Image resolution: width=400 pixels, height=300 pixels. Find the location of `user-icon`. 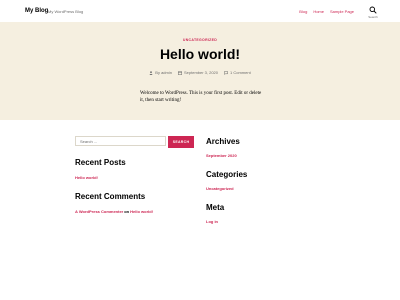

user-icon is located at coordinates (151, 72).